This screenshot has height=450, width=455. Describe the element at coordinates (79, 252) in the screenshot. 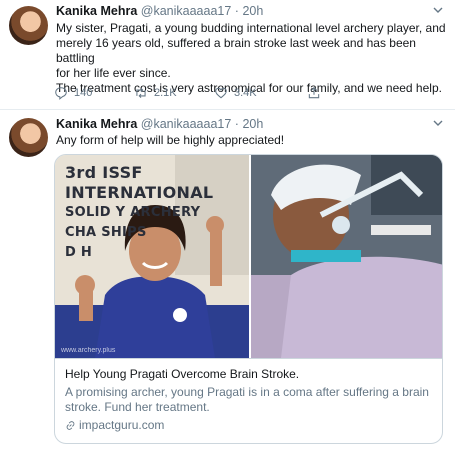

I see `poster-line: D H` at that location.